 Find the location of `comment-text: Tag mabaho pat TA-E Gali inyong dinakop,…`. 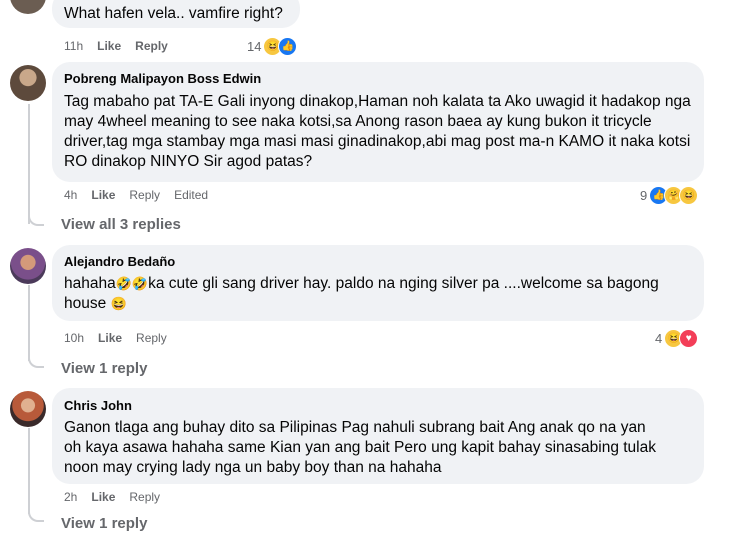

comment-text: Tag mabaho pat TA-E Gali inyong dinakop,… is located at coordinates (377, 131).